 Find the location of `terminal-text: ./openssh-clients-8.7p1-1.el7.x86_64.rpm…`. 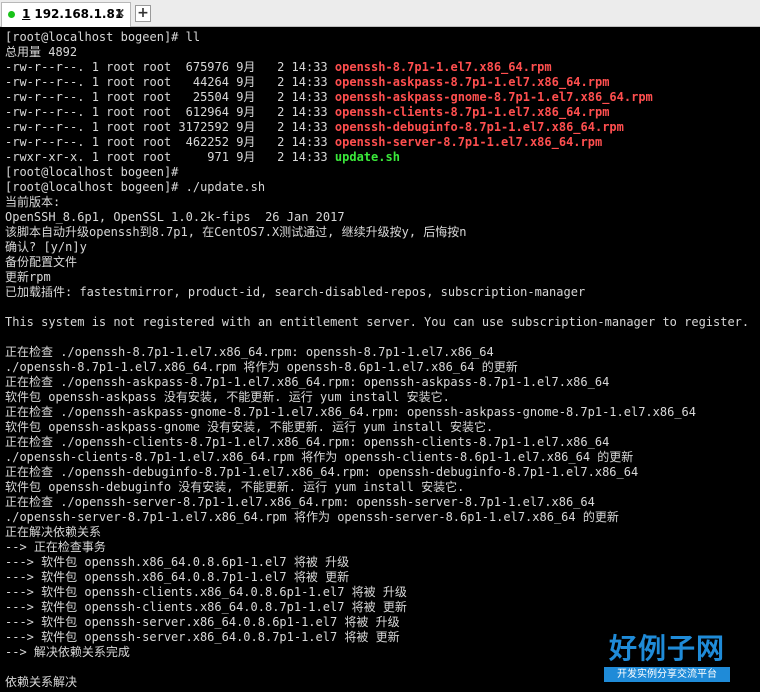

terminal-text: ./openssh-clients-8.7p1-1.el7.x86_64.rpm… is located at coordinates (319, 457).